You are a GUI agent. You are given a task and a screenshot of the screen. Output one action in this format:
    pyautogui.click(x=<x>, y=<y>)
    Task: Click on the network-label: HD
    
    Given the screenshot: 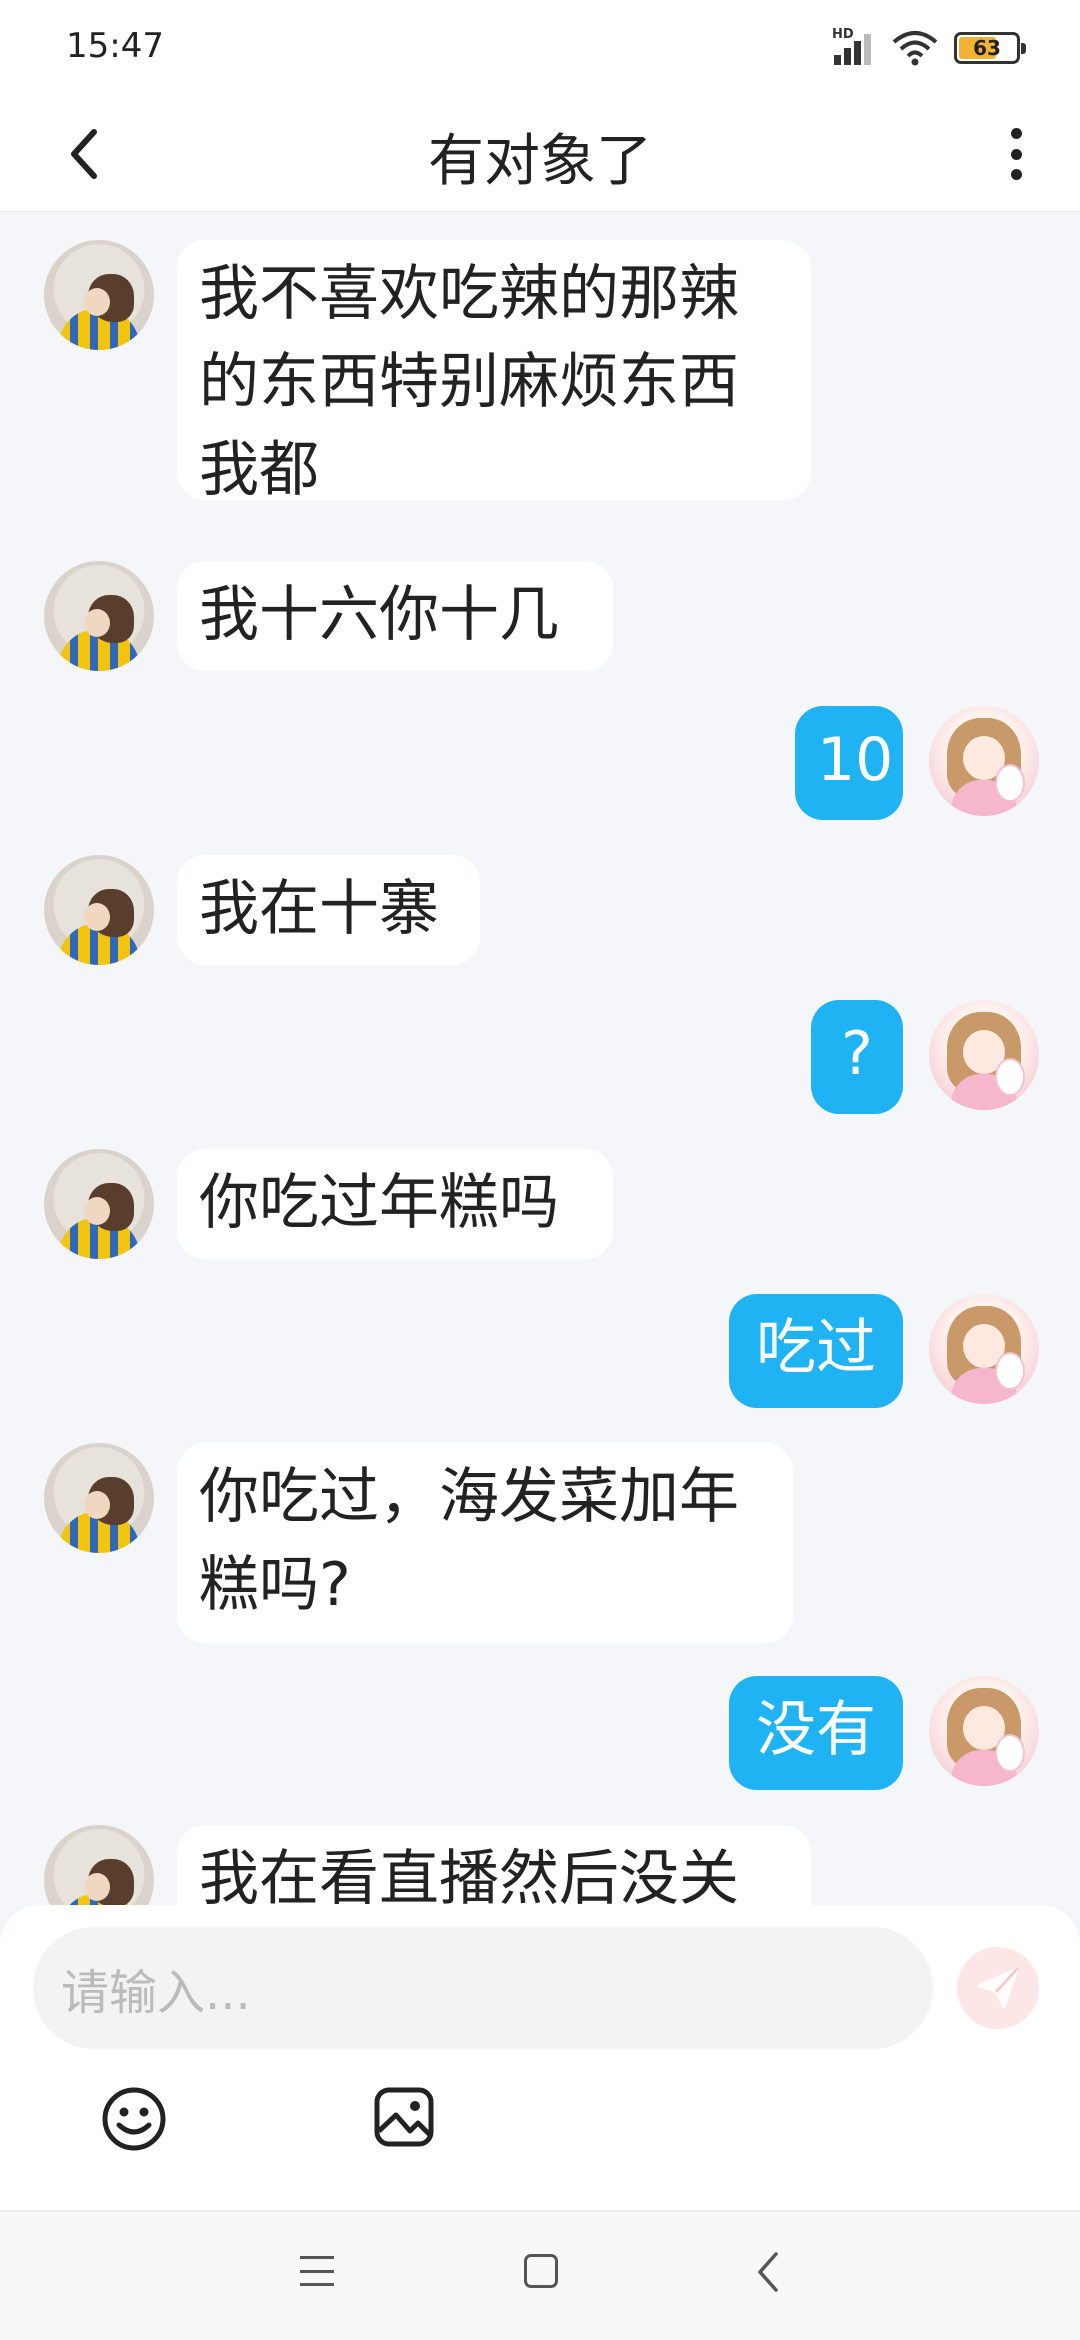 What is the action you would take?
    pyautogui.click(x=843, y=34)
    